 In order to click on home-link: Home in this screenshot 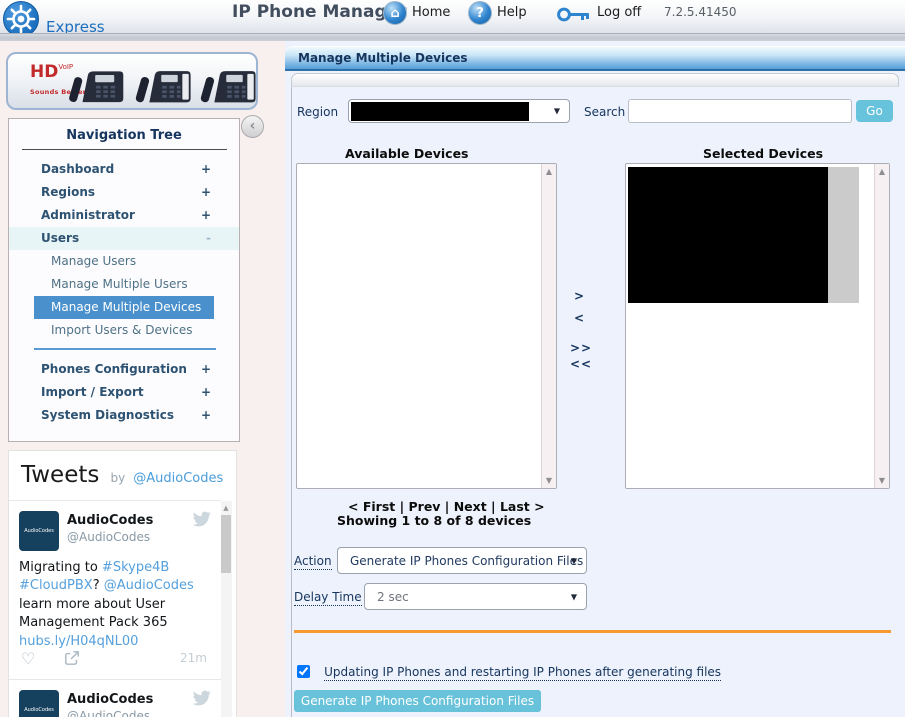, I will do `click(431, 12)`.